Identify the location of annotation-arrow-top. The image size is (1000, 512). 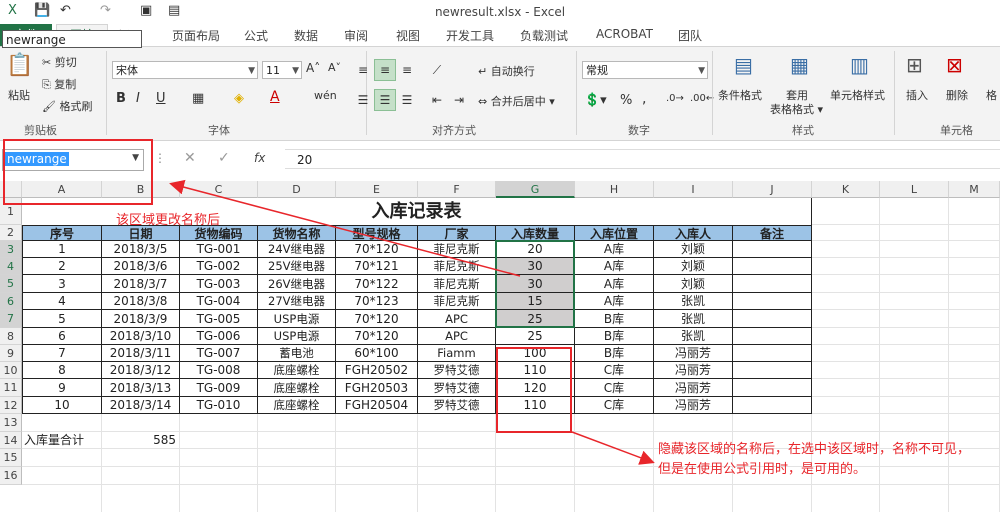
(345, 228).